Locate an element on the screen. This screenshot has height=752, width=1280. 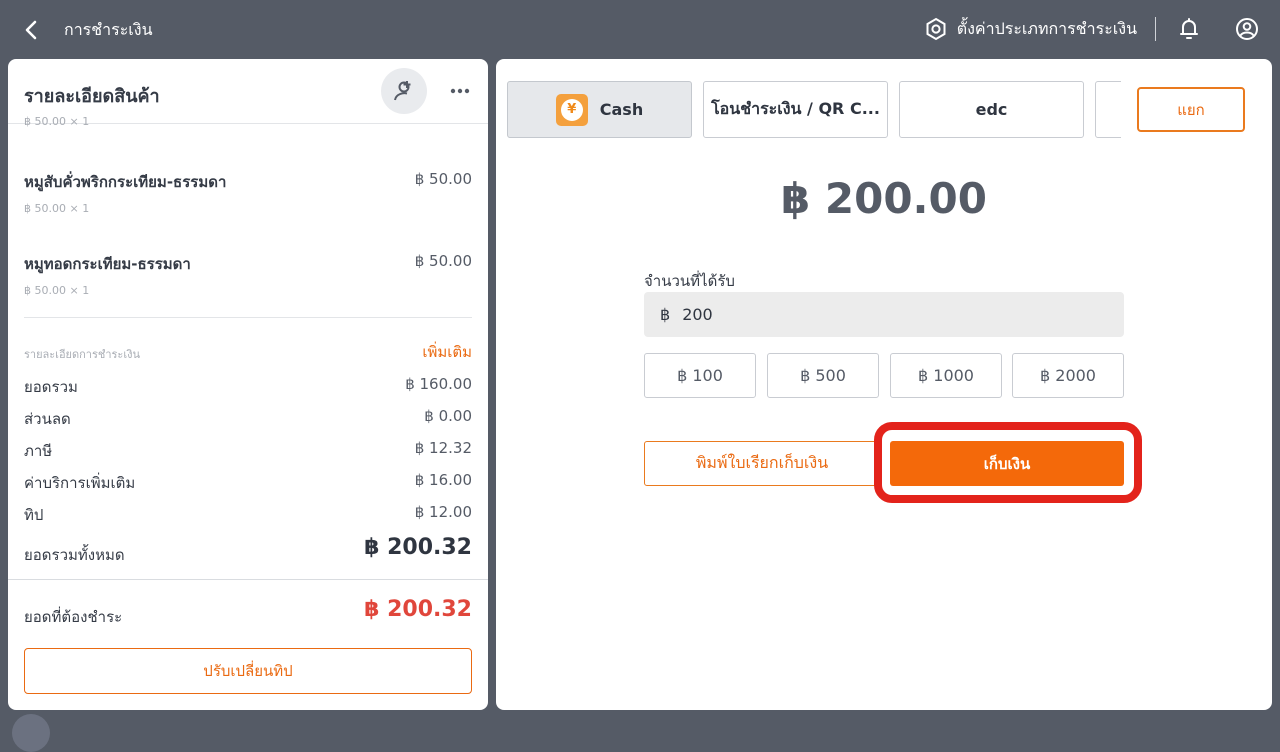
payment-amount: ฿ 200.00 is located at coordinates (884, 198).